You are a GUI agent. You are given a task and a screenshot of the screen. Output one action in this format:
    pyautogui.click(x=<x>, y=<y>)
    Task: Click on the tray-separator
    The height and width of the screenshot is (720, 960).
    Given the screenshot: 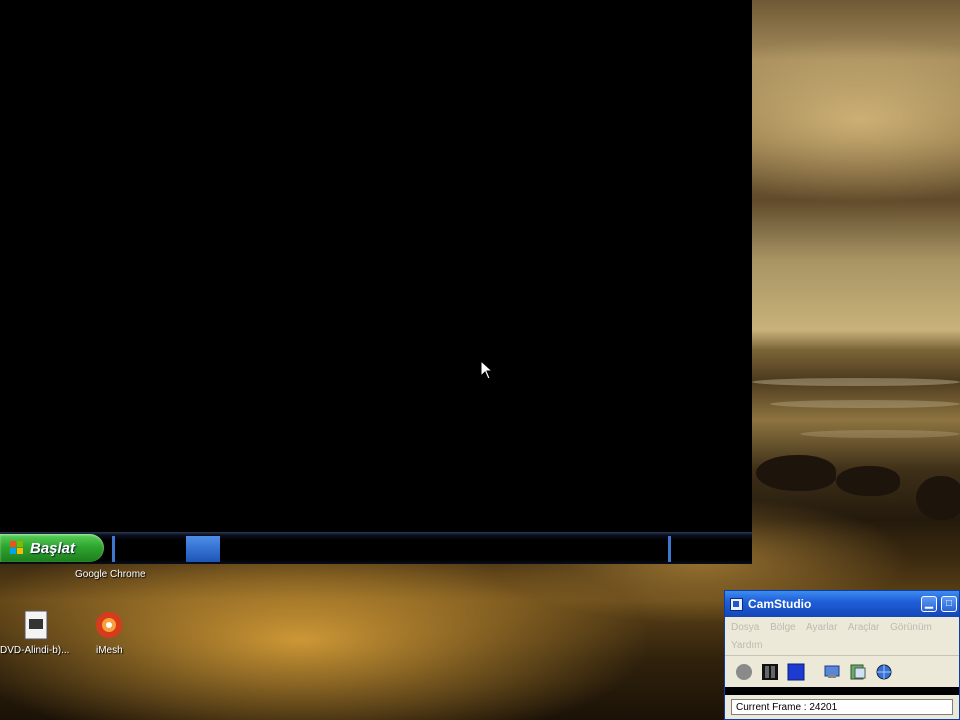 What is the action you would take?
    pyautogui.click(x=669, y=549)
    